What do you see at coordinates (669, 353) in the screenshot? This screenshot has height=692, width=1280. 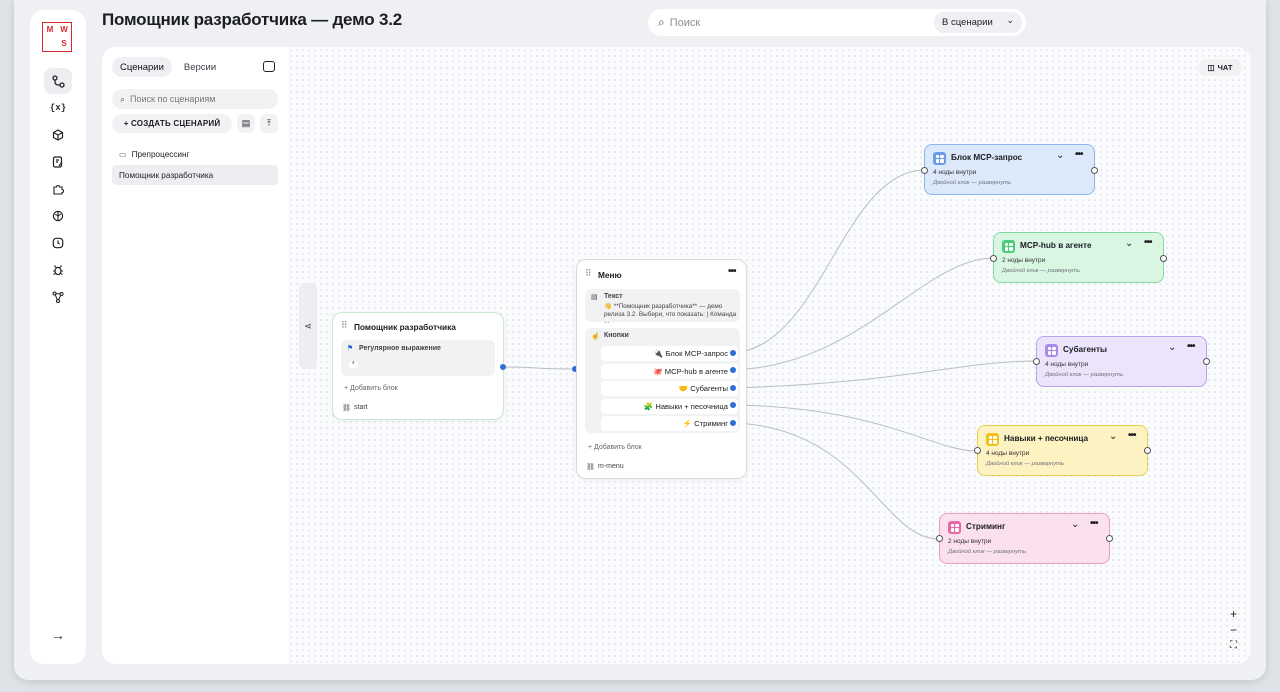 I see `menu-button: 🔌 Блок MCP-запрос` at bounding box center [669, 353].